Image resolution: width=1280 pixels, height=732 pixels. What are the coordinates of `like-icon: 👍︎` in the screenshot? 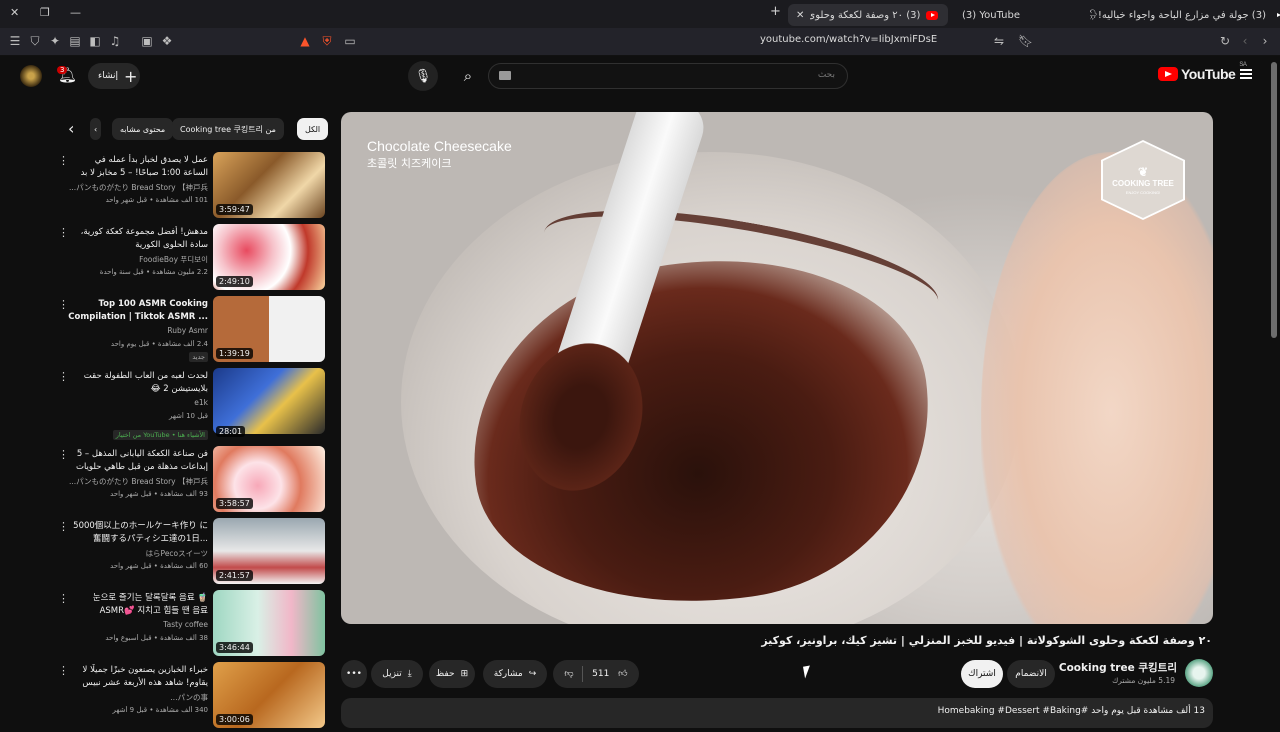 It's located at (622, 674).